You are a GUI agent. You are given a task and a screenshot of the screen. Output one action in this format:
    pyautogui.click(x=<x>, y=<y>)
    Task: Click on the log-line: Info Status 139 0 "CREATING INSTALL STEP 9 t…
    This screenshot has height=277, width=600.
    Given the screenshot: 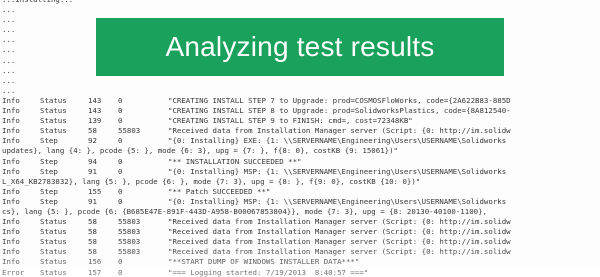 What is the action you would take?
    pyautogui.click(x=301, y=121)
    